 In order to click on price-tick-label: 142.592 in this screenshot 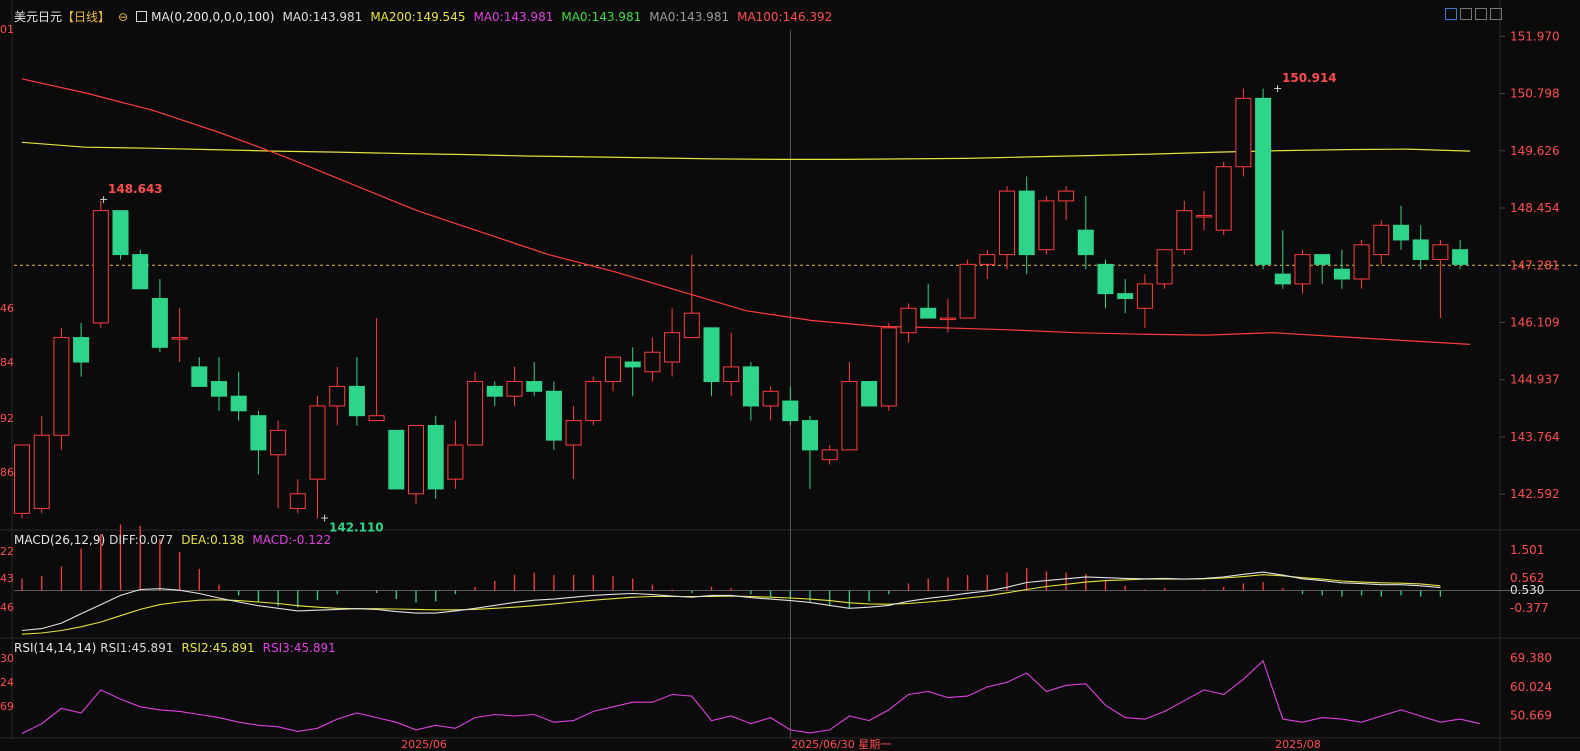, I will do `click(1535, 494)`.